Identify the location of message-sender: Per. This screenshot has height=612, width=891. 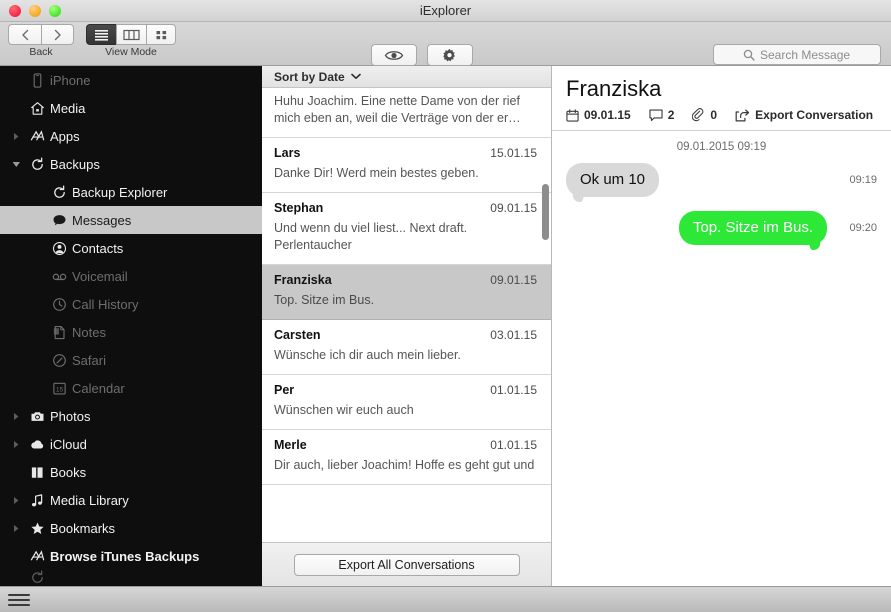
(284, 390).